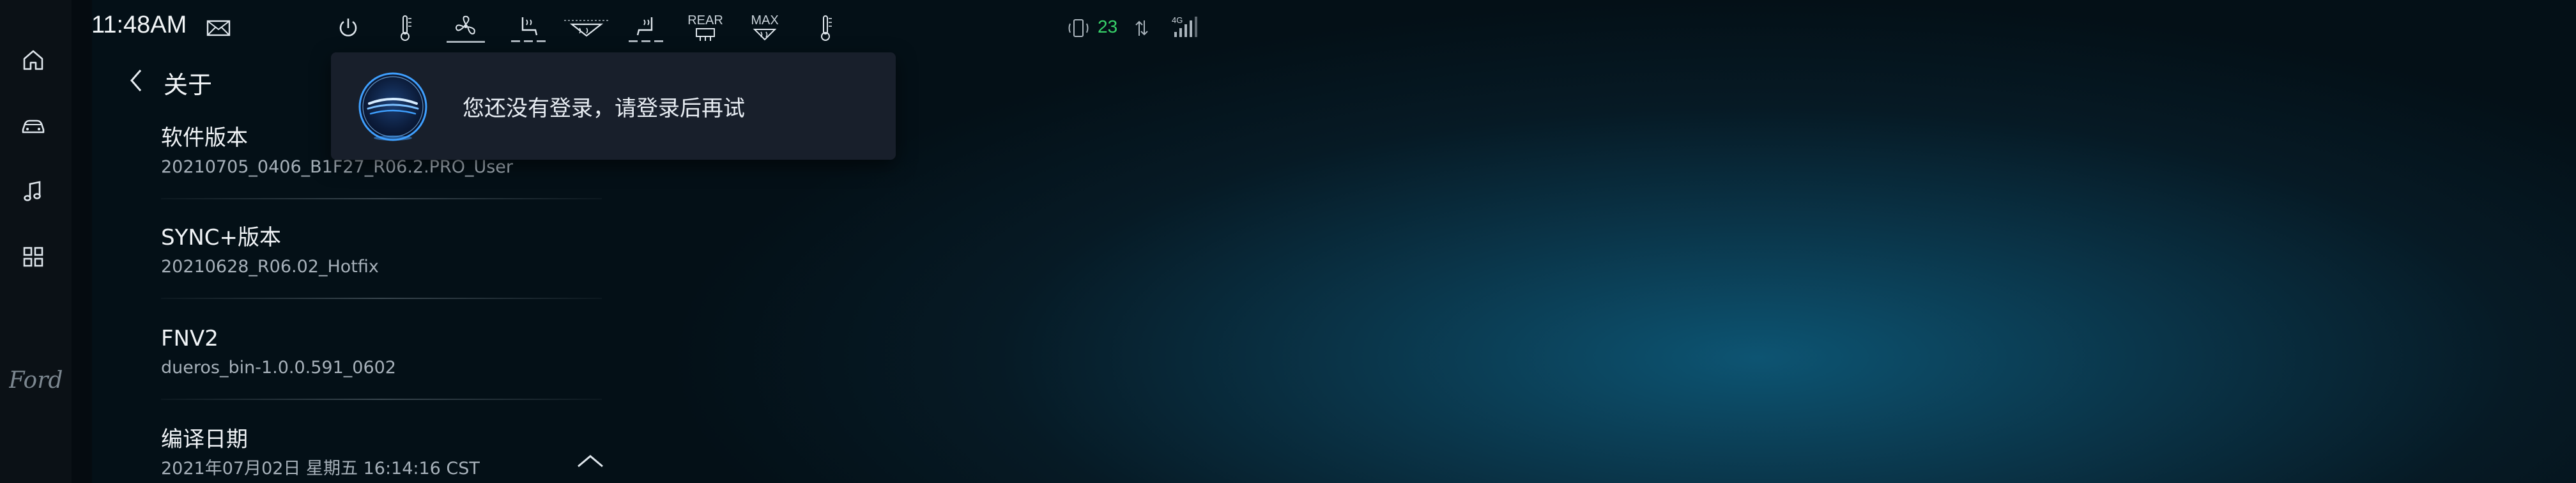 The width and height of the screenshot is (2576, 483). What do you see at coordinates (33, 60) in the screenshot?
I see `home-icon` at bounding box center [33, 60].